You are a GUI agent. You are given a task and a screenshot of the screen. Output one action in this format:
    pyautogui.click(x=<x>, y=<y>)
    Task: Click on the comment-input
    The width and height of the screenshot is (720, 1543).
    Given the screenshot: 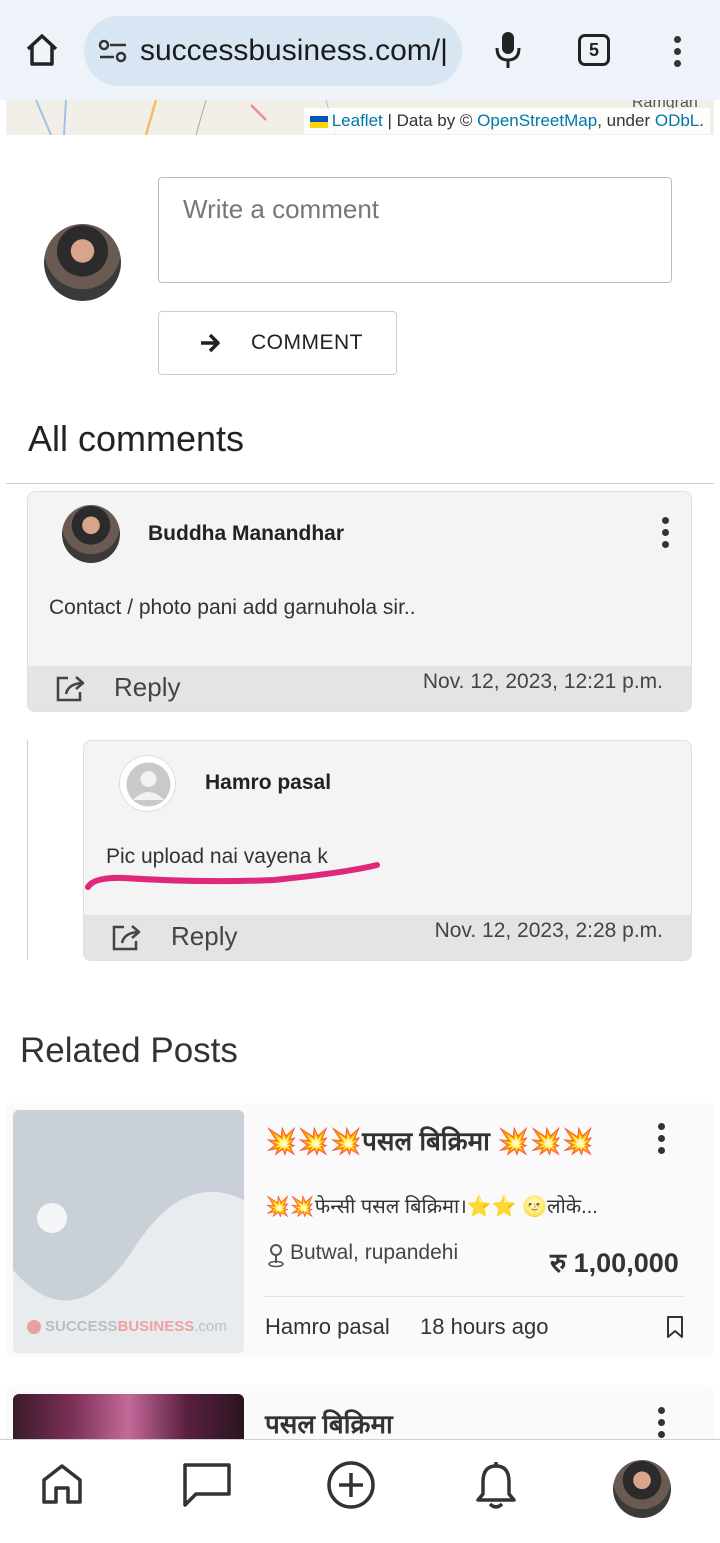 What is the action you would take?
    pyautogui.click(x=415, y=230)
    